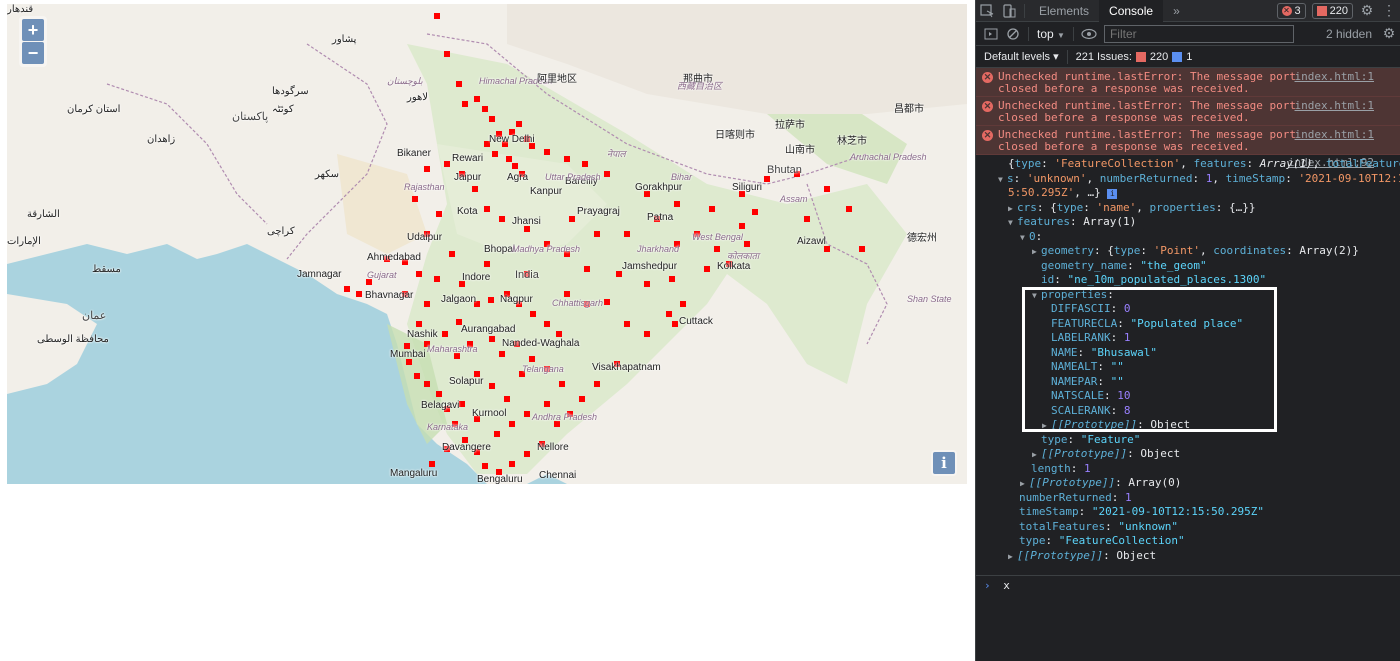 This screenshot has height=661, width=1400. I want to click on more-tabs-button: », so click(1176, 11).